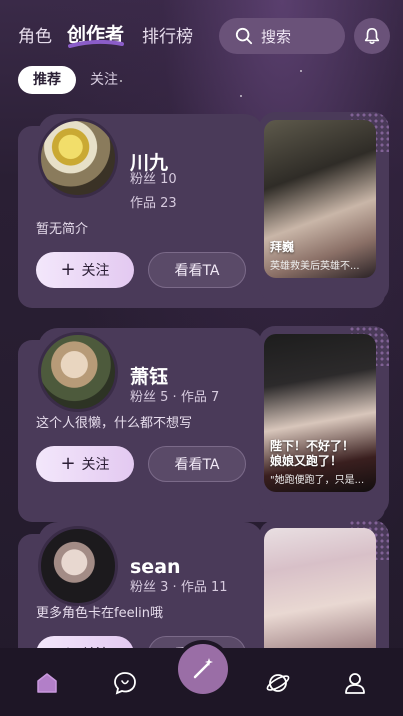  What do you see at coordinates (125, 683) in the screenshot?
I see `chat-icon` at bounding box center [125, 683].